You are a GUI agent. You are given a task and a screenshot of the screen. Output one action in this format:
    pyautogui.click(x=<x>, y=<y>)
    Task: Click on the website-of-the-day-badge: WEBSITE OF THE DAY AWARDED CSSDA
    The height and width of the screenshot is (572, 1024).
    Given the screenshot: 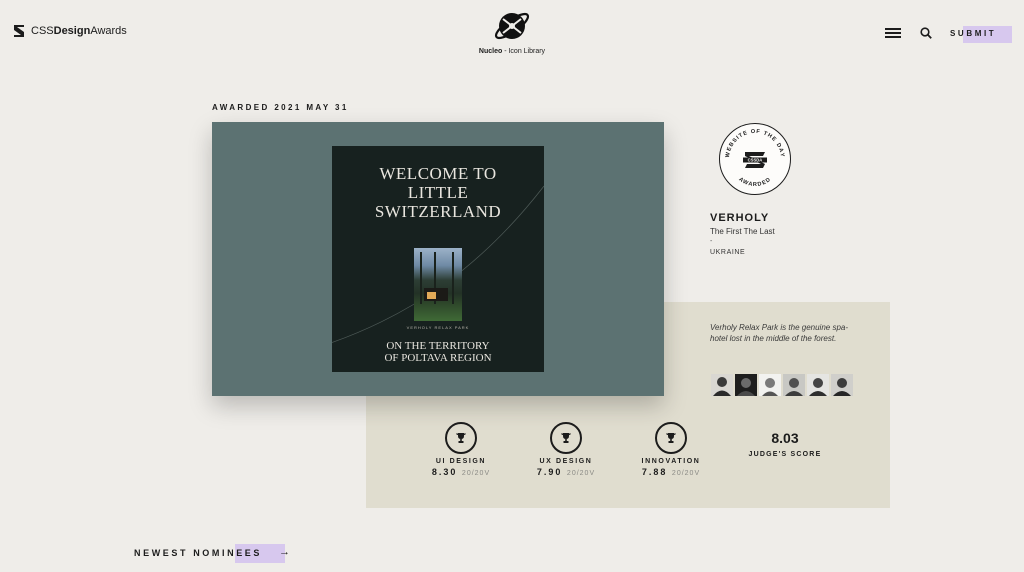 What is the action you would take?
    pyautogui.click(x=755, y=159)
    